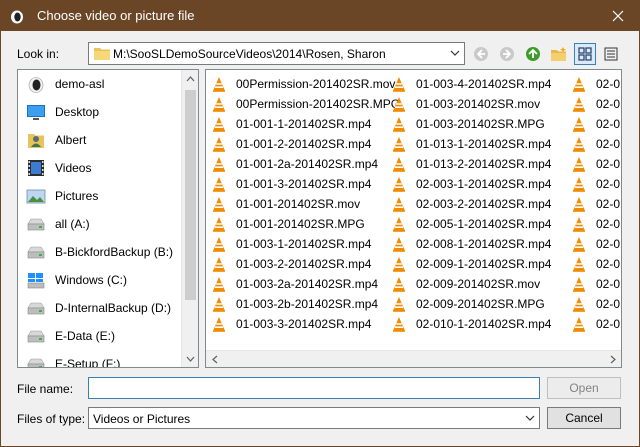 The image size is (640, 447). Describe the element at coordinates (484, 84) in the screenshot. I see `file-name: 01-003-4-201402SR.mp4` at that location.